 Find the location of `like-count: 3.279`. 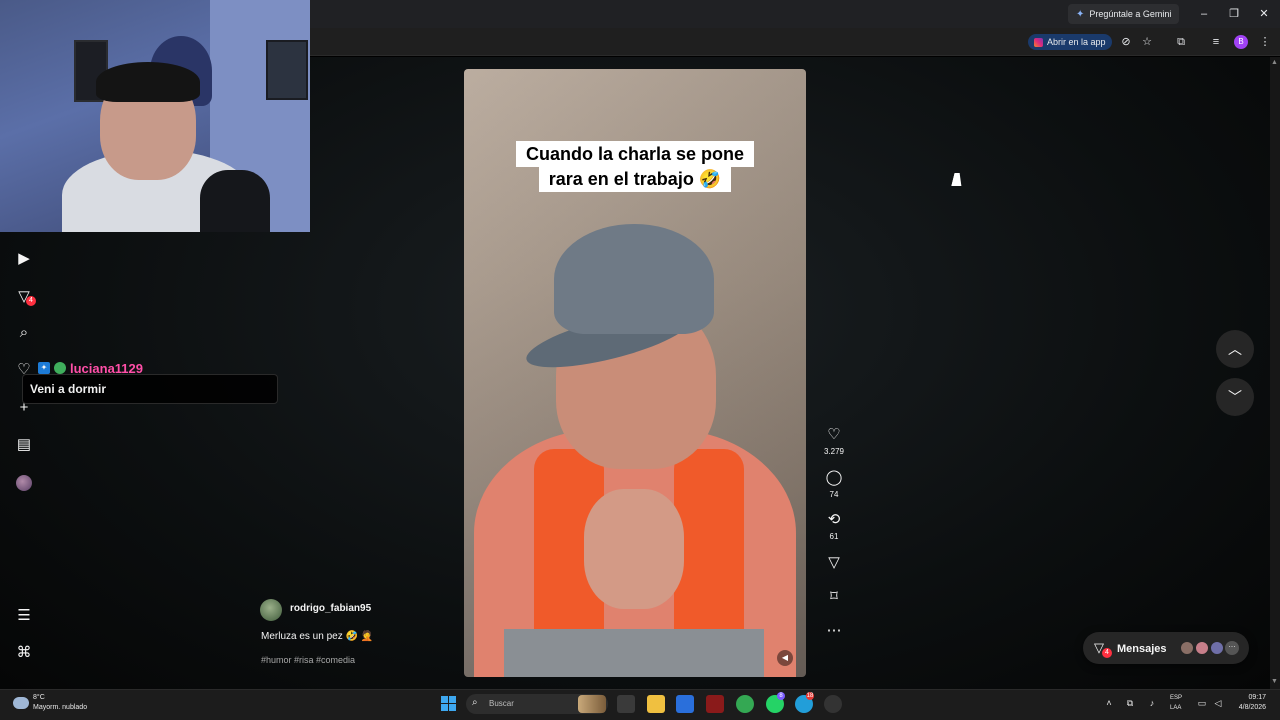

like-count: 3.279 is located at coordinates (834, 451).